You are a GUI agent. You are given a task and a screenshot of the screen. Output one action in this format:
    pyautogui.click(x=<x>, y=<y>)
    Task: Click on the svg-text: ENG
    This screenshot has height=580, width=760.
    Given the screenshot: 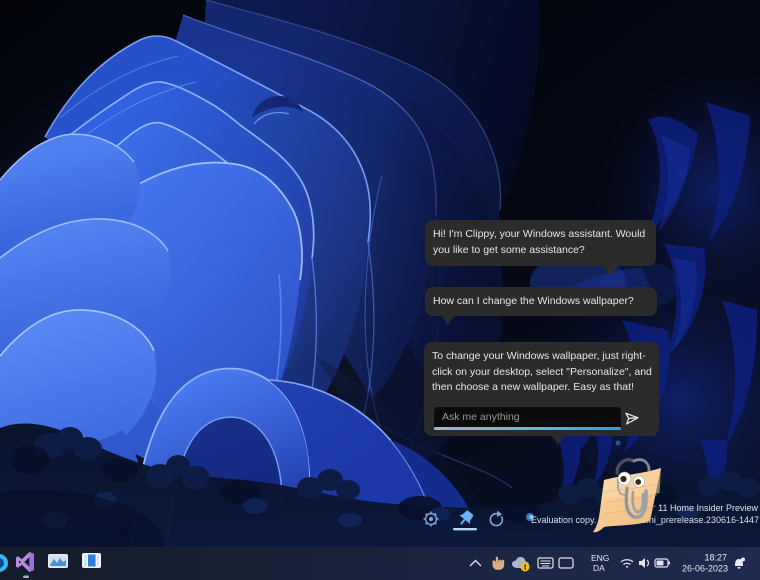 What is the action you would take?
    pyautogui.click(x=600, y=558)
    